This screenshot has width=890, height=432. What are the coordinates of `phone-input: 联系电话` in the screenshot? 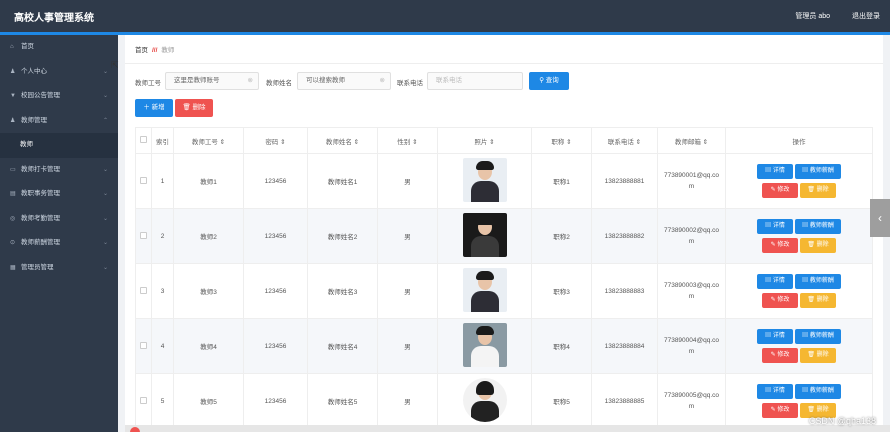 It's located at (475, 81).